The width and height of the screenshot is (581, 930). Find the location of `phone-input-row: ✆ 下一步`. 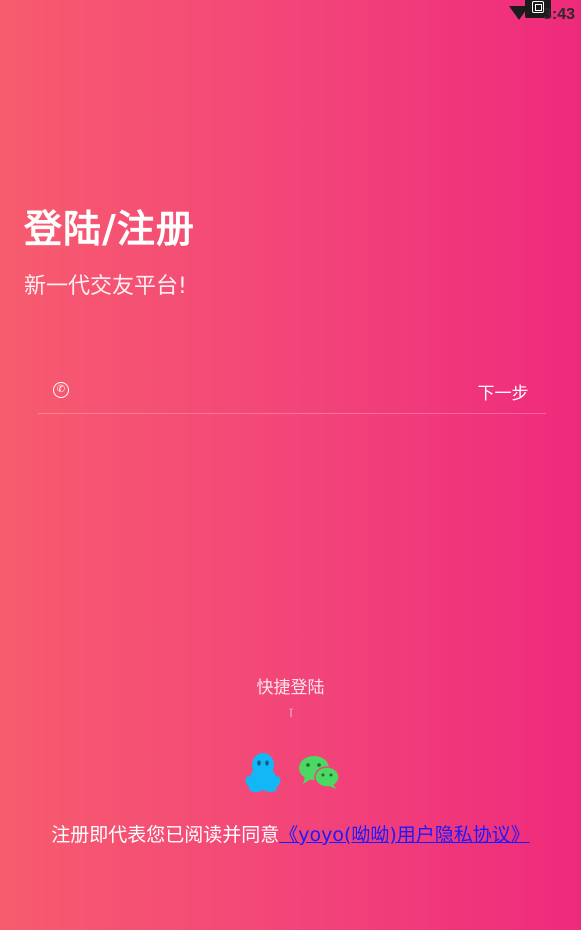

phone-input-row: ✆ 下一步 is located at coordinates (292, 390).